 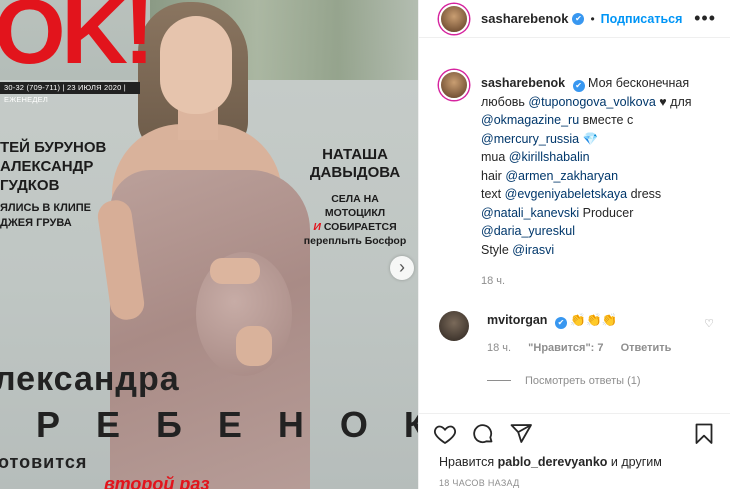 I want to click on likes-summary: Нравится pablo_derevyanko и другим, so click(x=550, y=462).